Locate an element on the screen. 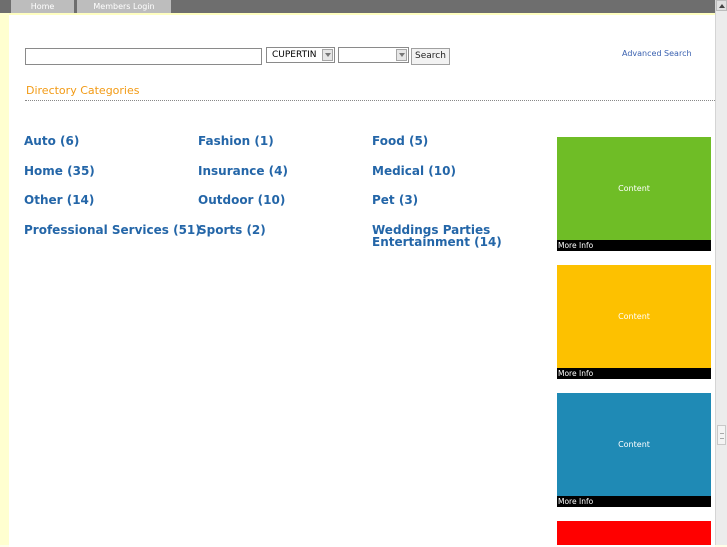 This screenshot has height=547, width=727. scrollbar-thumb is located at coordinates (721, 435).